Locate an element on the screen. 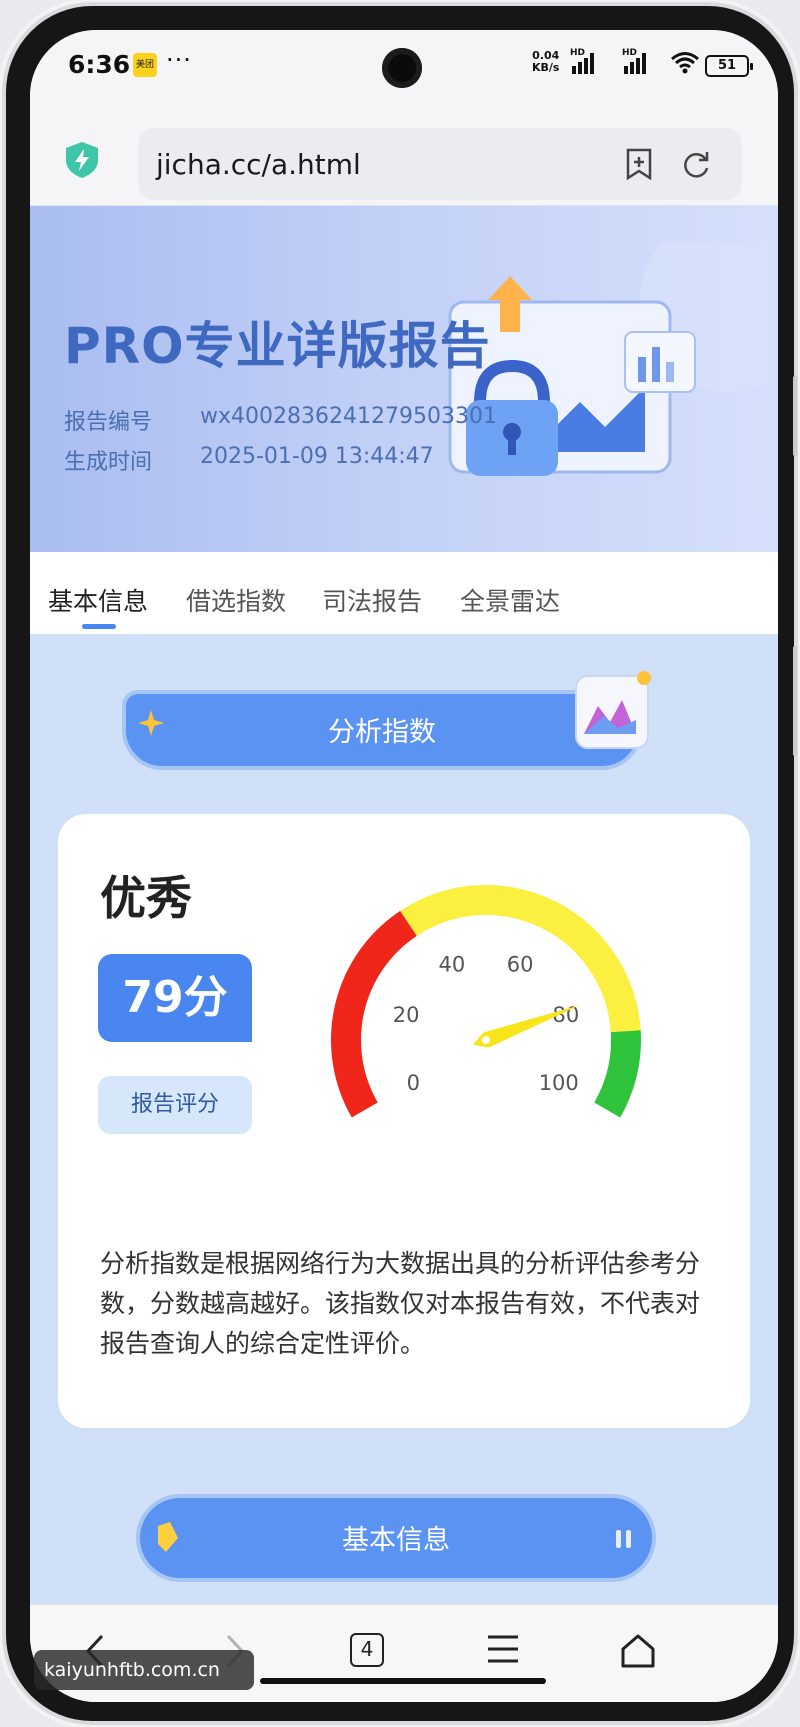  gauge-tick-label: 40 is located at coordinates (451, 964).